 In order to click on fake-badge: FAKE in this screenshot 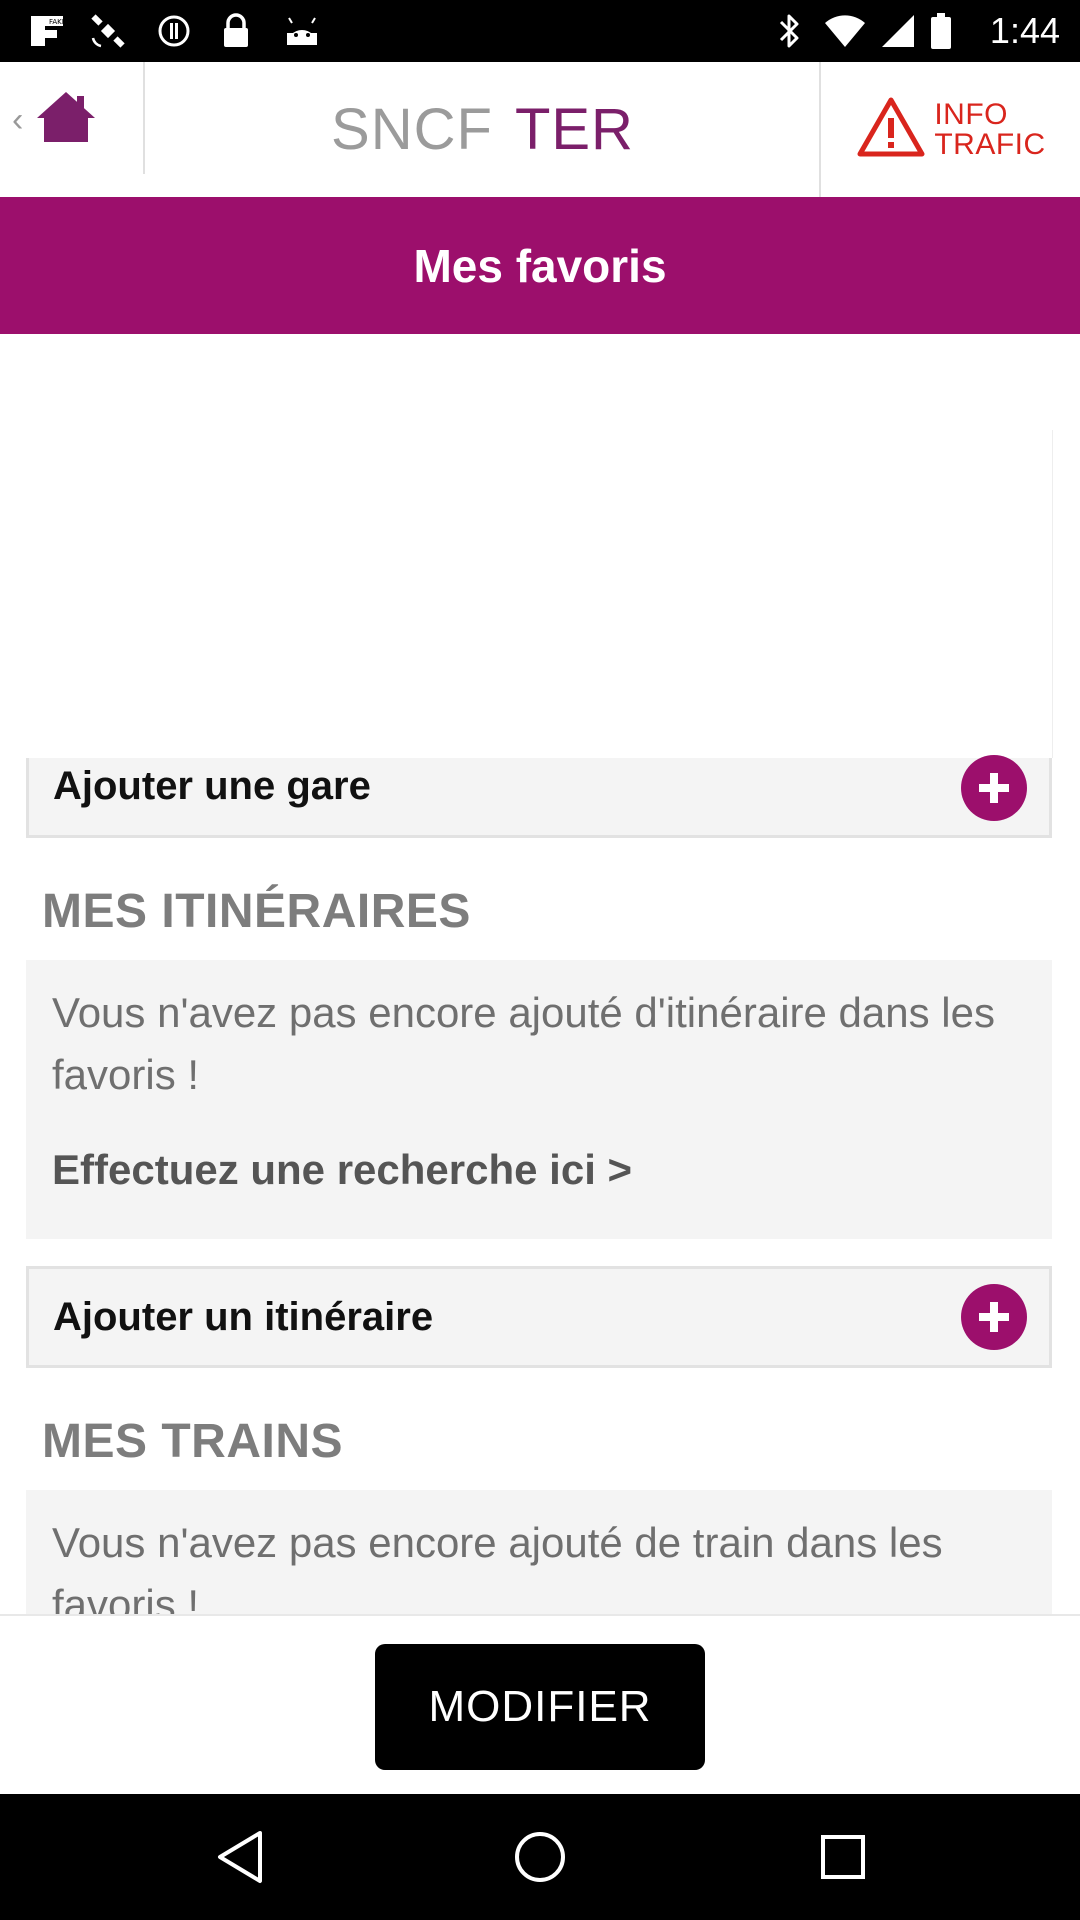, I will do `click(57, 22)`.